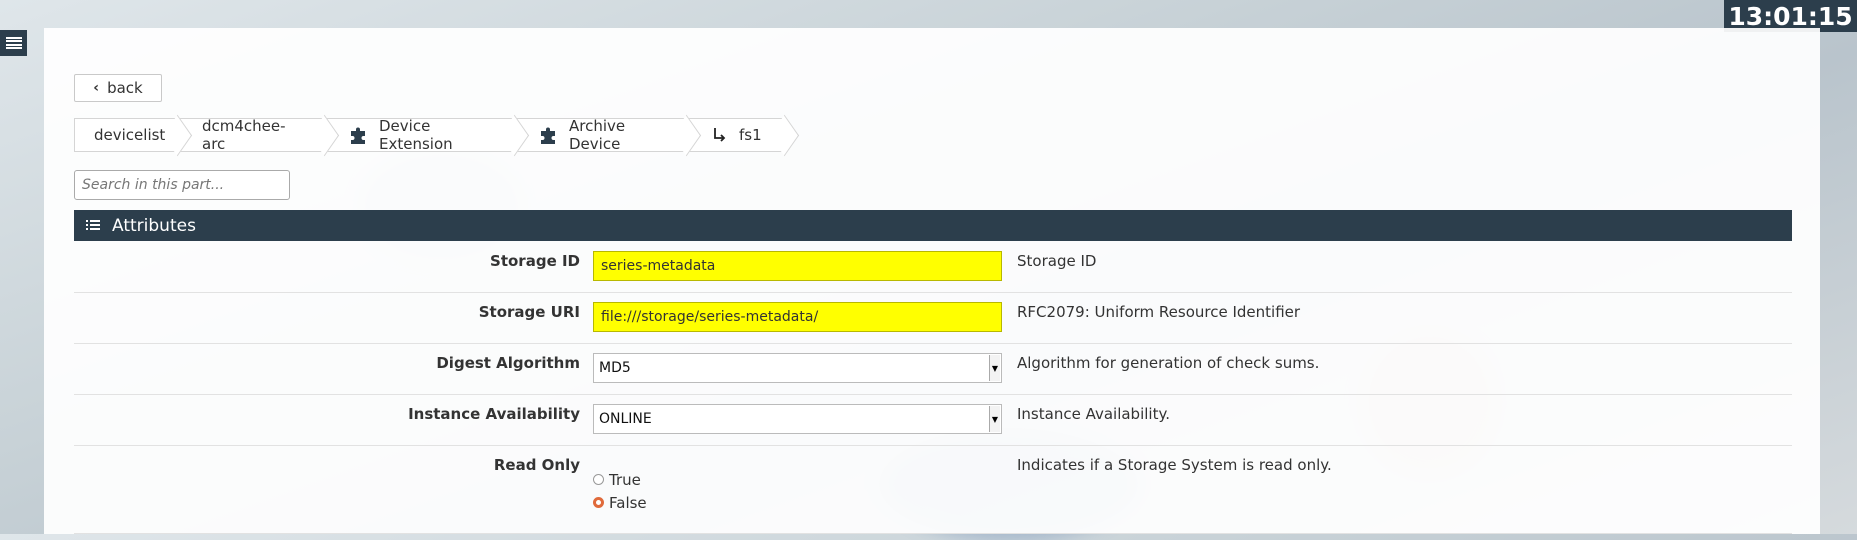 This screenshot has width=1857, height=540. I want to click on read-only-true-option: True, so click(620, 479).